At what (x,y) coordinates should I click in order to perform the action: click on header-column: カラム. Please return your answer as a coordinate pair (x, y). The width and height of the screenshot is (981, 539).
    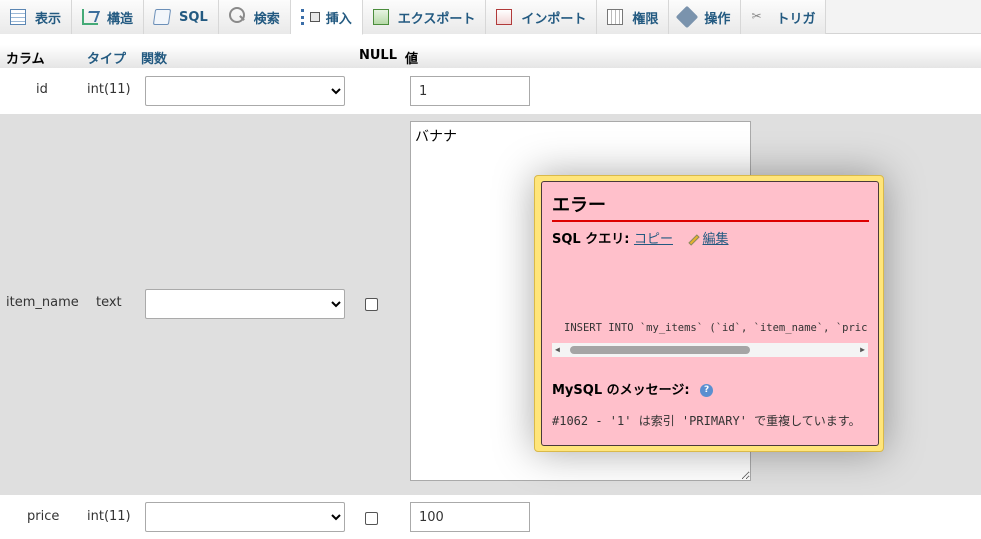
    Looking at the image, I should click on (25, 59).